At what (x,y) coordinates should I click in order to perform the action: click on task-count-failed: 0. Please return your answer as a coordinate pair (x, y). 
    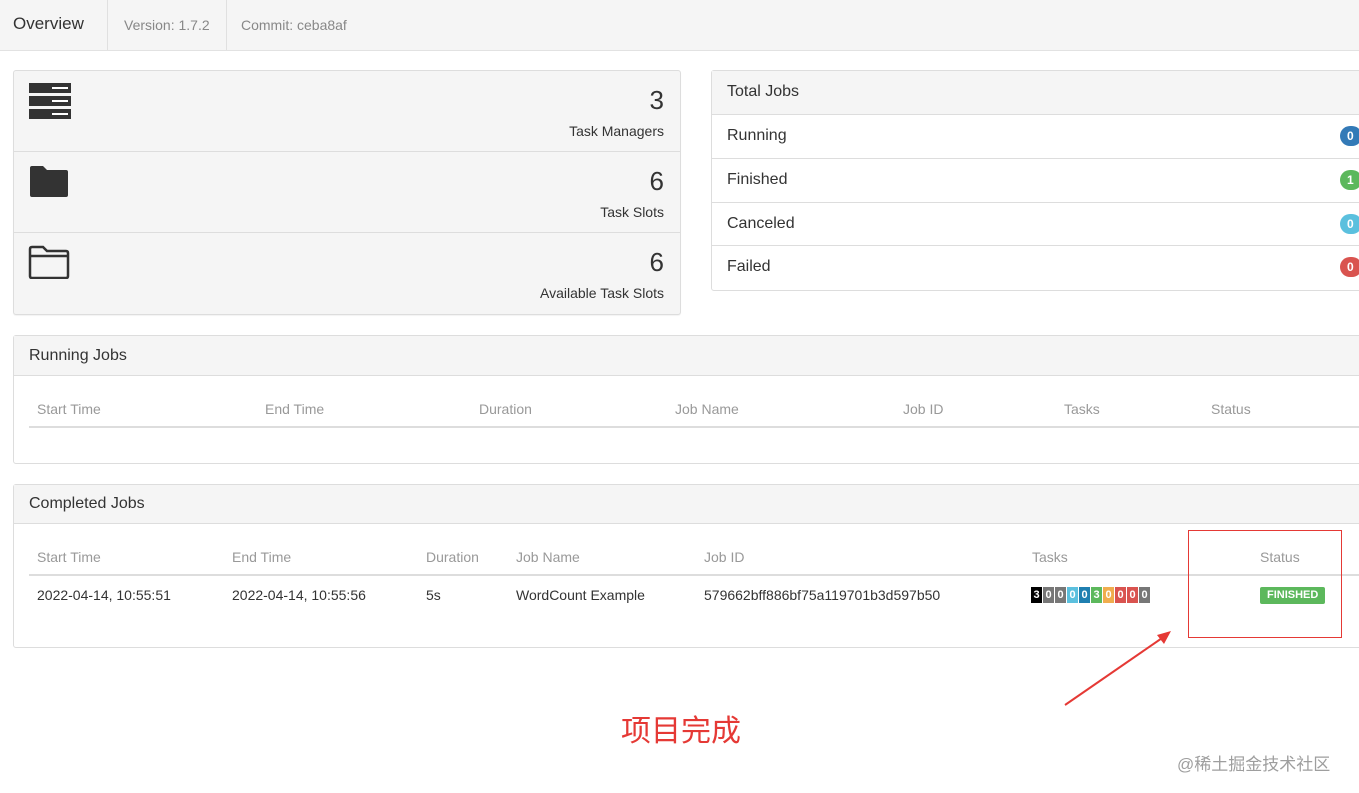
    Looking at the image, I should click on (1132, 595).